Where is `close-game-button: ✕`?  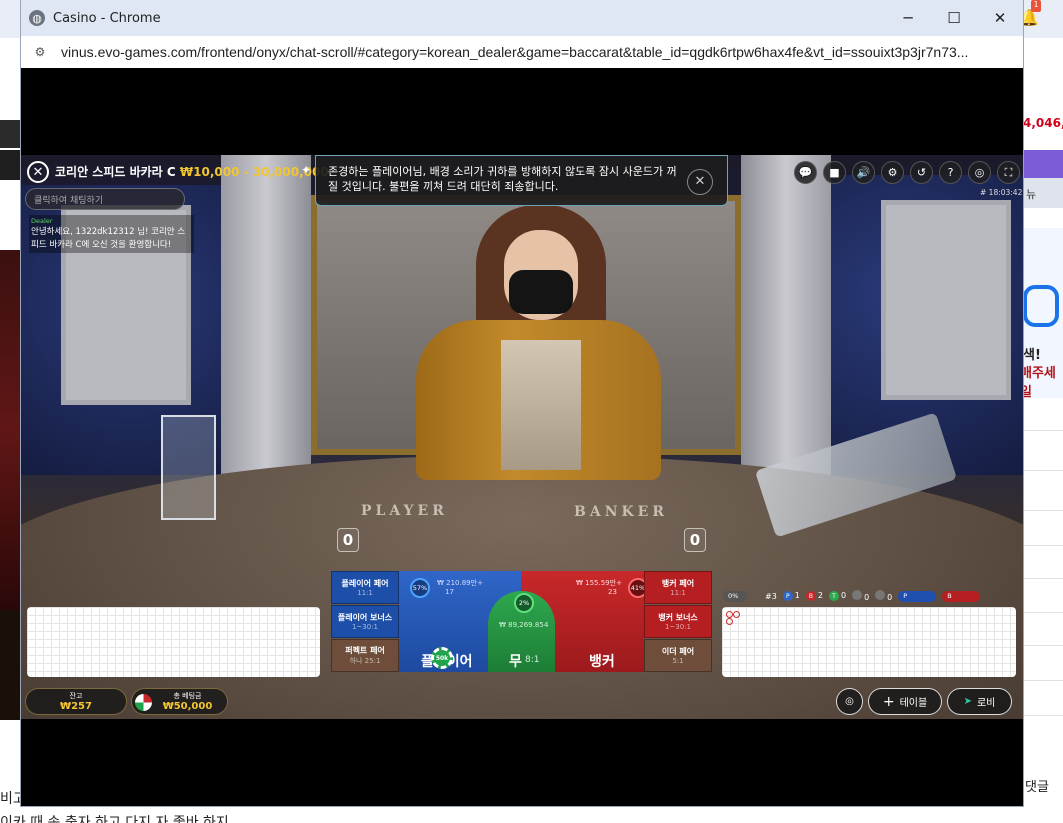 close-game-button: ✕ is located at coordinates (38, 172).